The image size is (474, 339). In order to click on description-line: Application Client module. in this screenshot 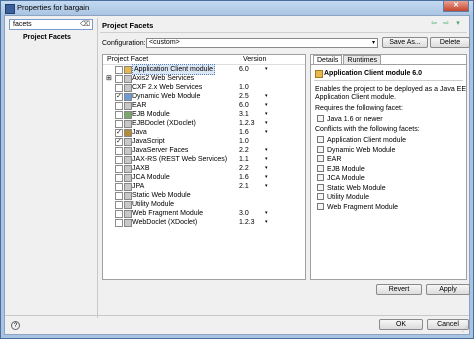, I will do `click(355, 97)`.